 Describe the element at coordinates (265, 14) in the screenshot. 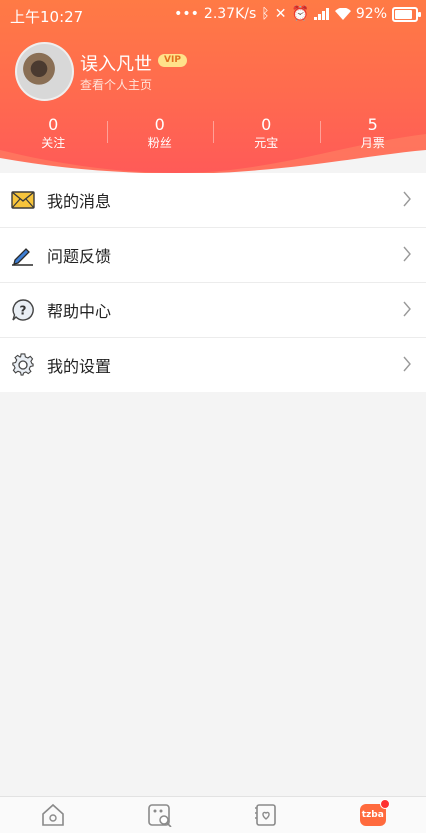

I see `bluetooth-icon: ᛒ` at that location.